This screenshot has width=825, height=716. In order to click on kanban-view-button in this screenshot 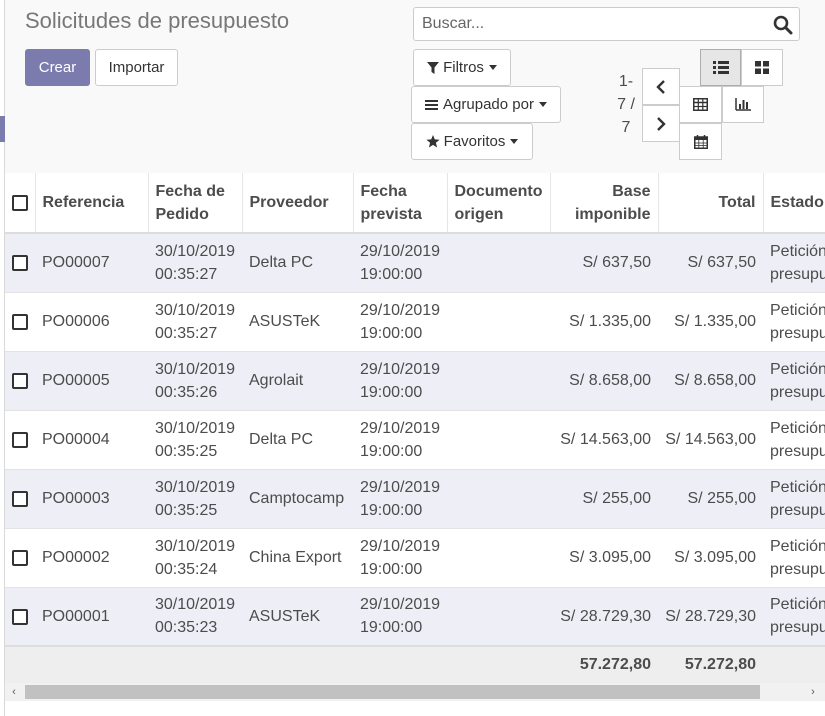, I will do `click(762, 67)`.